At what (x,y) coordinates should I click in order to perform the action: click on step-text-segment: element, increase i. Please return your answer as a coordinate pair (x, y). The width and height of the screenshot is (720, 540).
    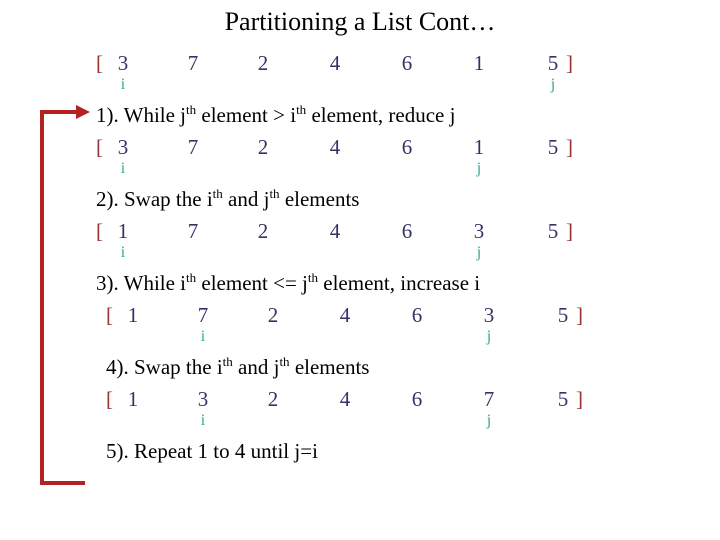
    Looking at the image, I should click on (399, 283).